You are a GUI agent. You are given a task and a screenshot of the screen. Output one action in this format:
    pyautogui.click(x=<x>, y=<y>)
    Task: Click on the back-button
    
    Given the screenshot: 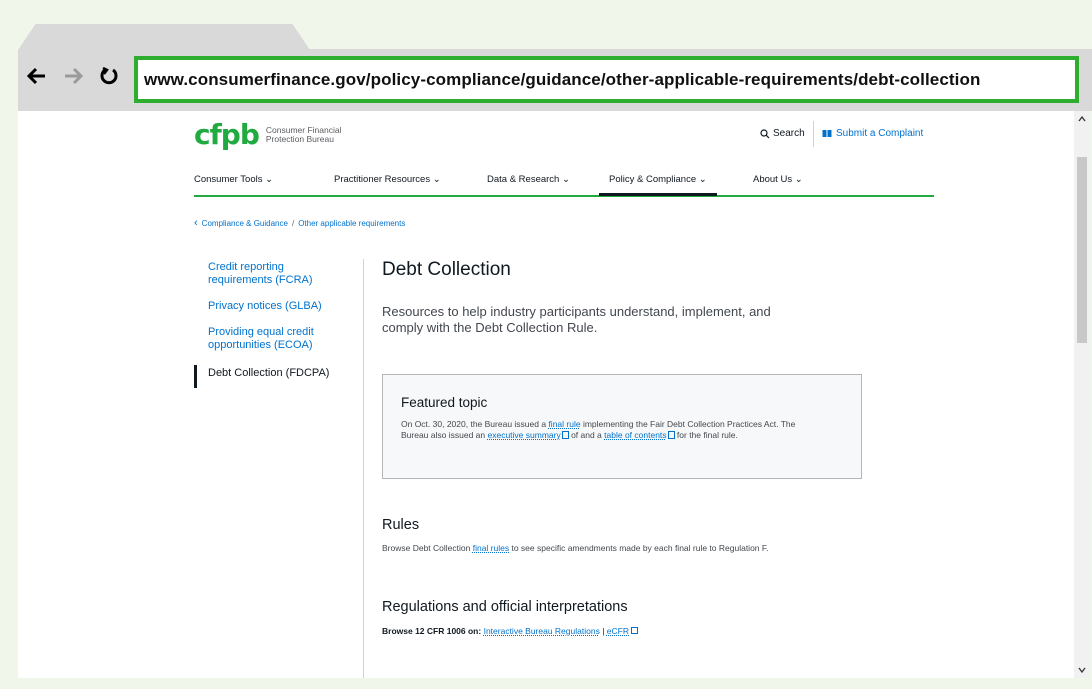 What is the action you would take?
    pyautogui.click(x=37, y=76)
    